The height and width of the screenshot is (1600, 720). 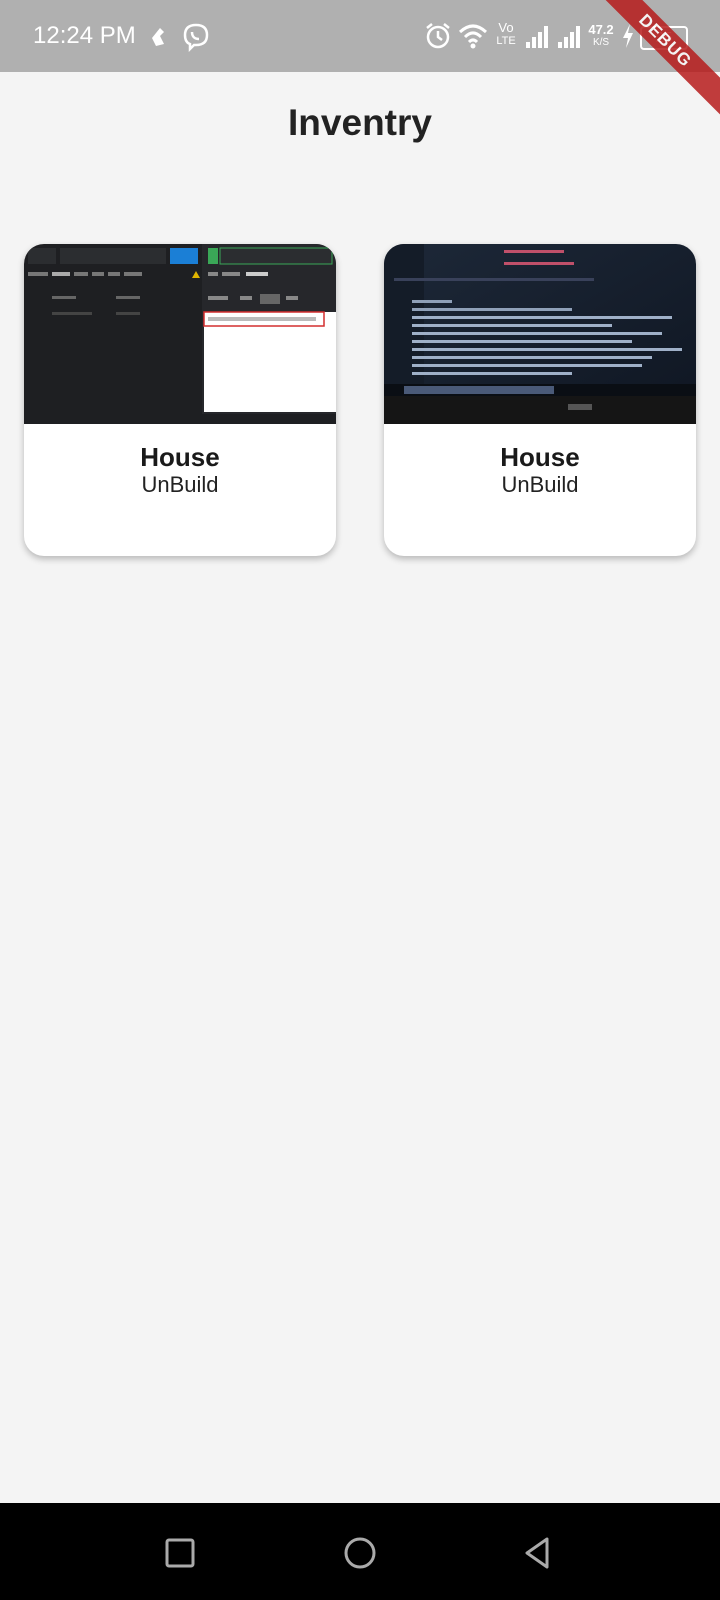 I want to click on back-button, so click(x=537, y=1553).